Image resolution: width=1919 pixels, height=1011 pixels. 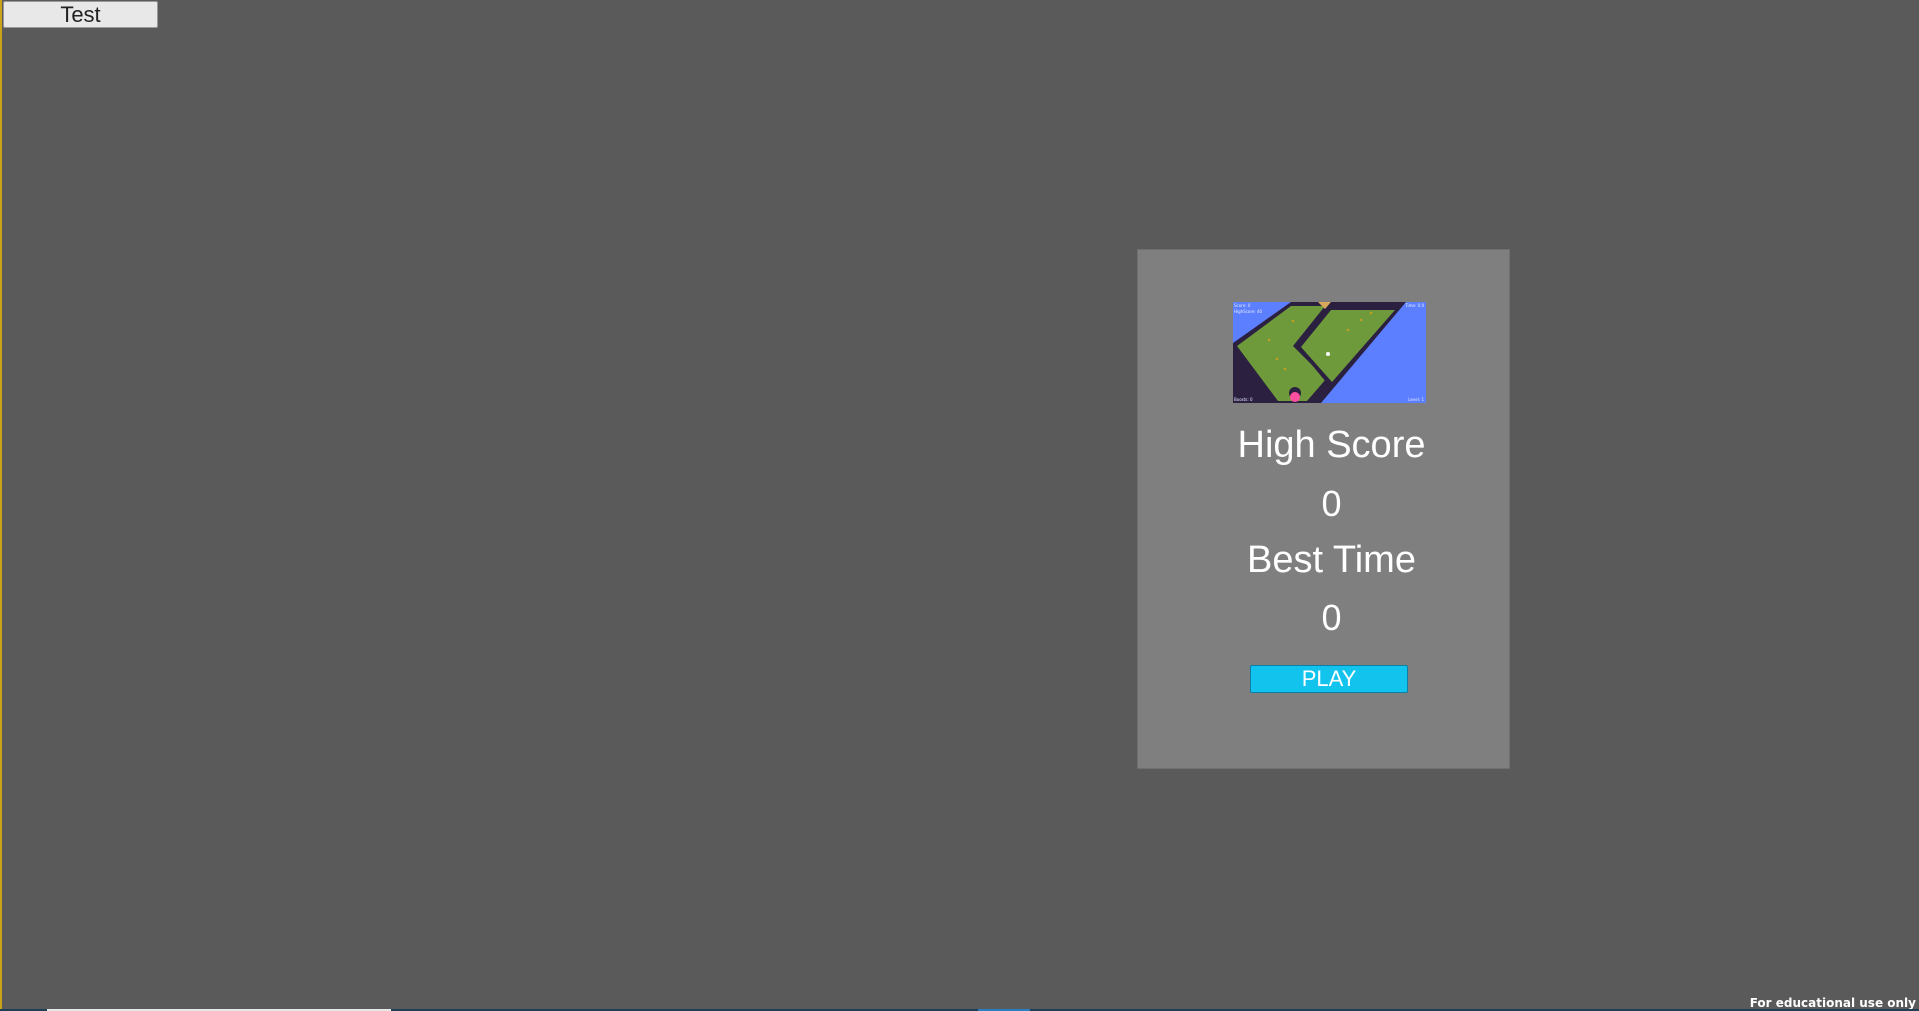 What do you see at coordinates (1331, 560) in the screenshot?
I see `best-time-label: Best Time` at bounding box center [1331, 560].